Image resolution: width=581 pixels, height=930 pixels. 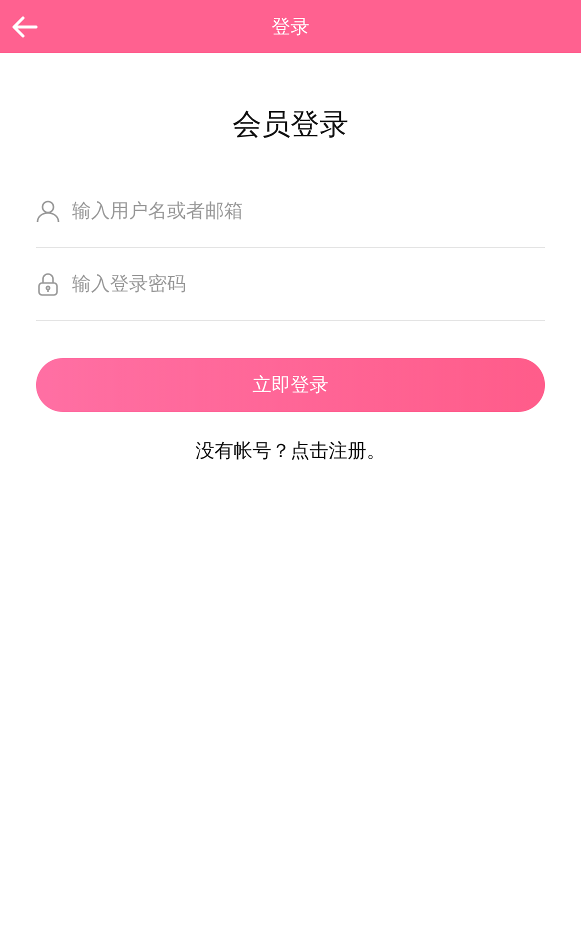 What do you see at coordinates (25, 27) in the screenshot?
I see `back-arrow-icon` at bounding box center [25, 27].